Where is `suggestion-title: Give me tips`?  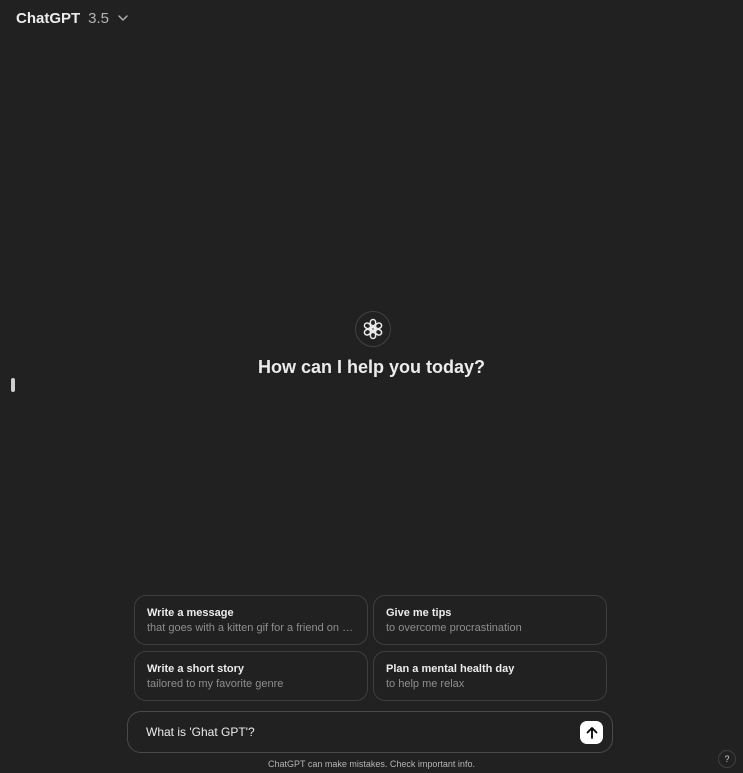
suggestion-title: Give me tips is located at coordinates (419, 613).